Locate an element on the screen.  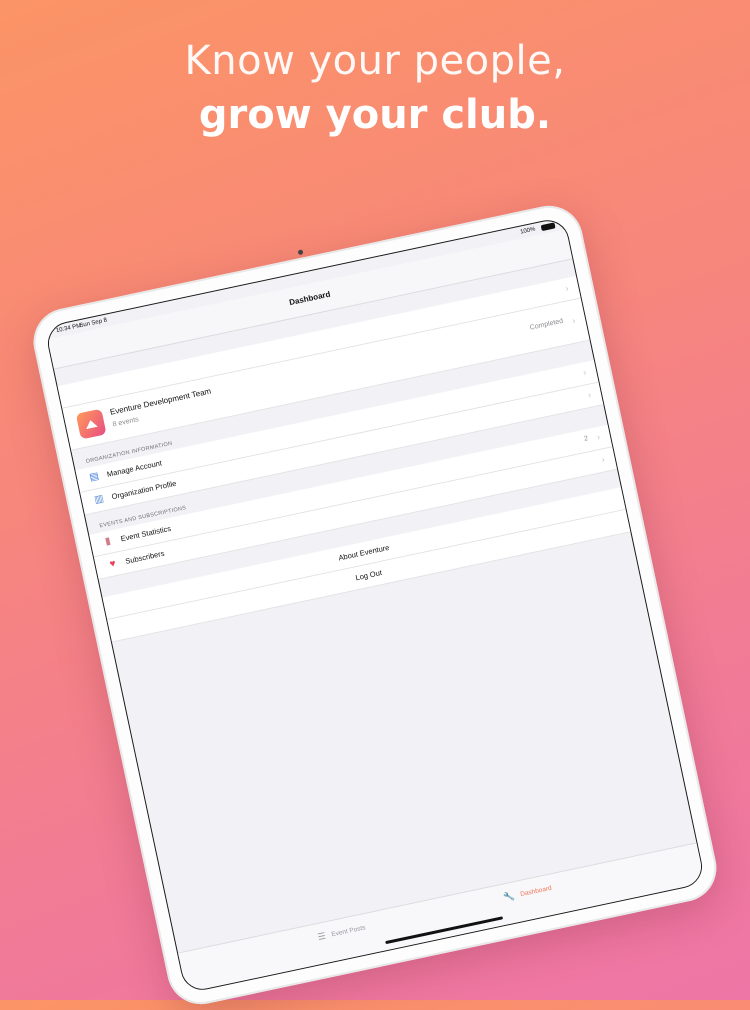
list-icon: ☰ is located at coordinates (321, 936).